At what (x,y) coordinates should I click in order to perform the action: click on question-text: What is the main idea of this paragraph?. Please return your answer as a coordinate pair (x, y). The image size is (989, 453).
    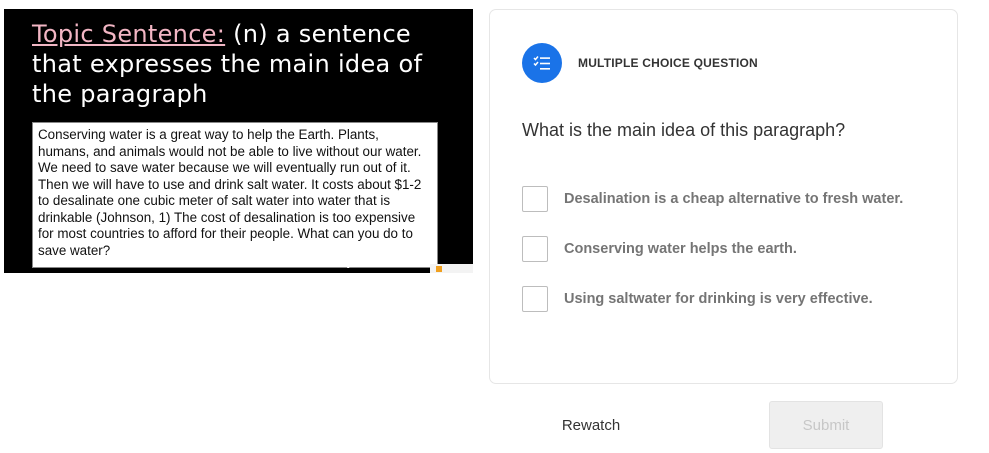
    Looking at the image, I should click on (684, 130).